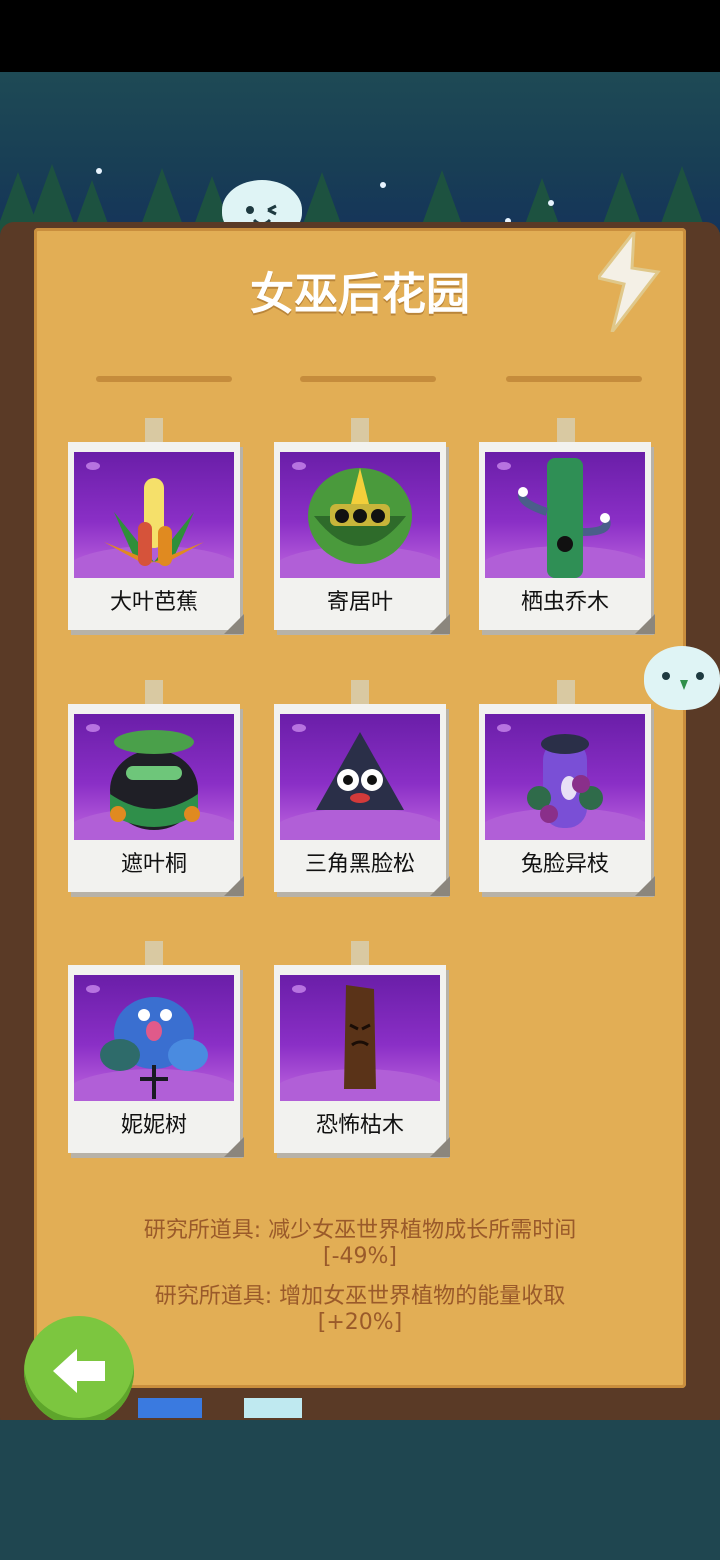  What do you see at coordinates (629, 282) in the screenshot?
I see `lightning-bolt-icon` at bounding box center [629, 282].